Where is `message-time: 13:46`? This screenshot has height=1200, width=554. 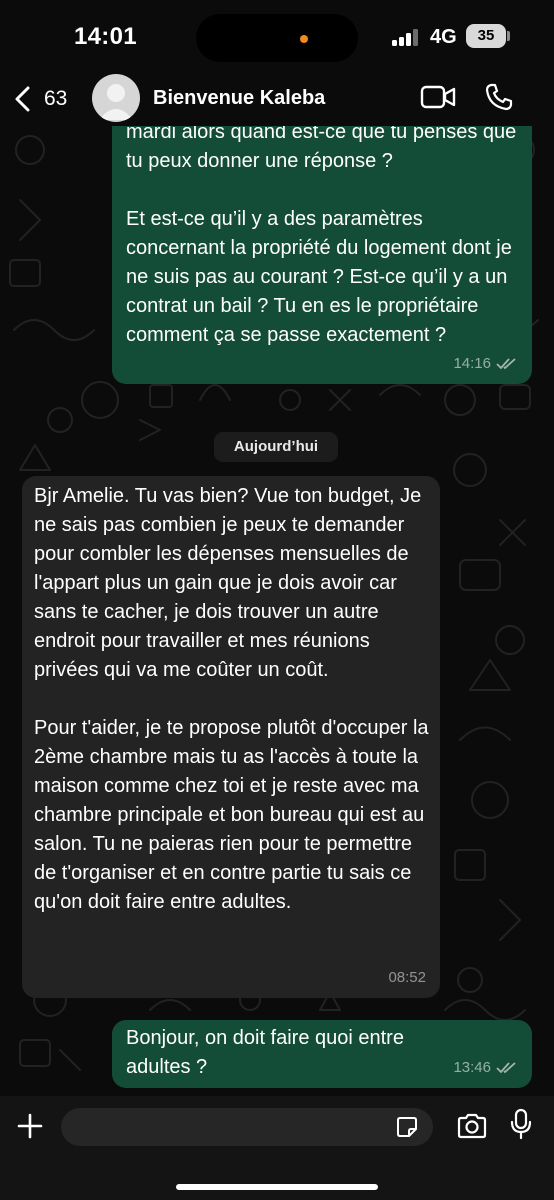
message-time: 13:46 is located at coordinates (472, 1067).